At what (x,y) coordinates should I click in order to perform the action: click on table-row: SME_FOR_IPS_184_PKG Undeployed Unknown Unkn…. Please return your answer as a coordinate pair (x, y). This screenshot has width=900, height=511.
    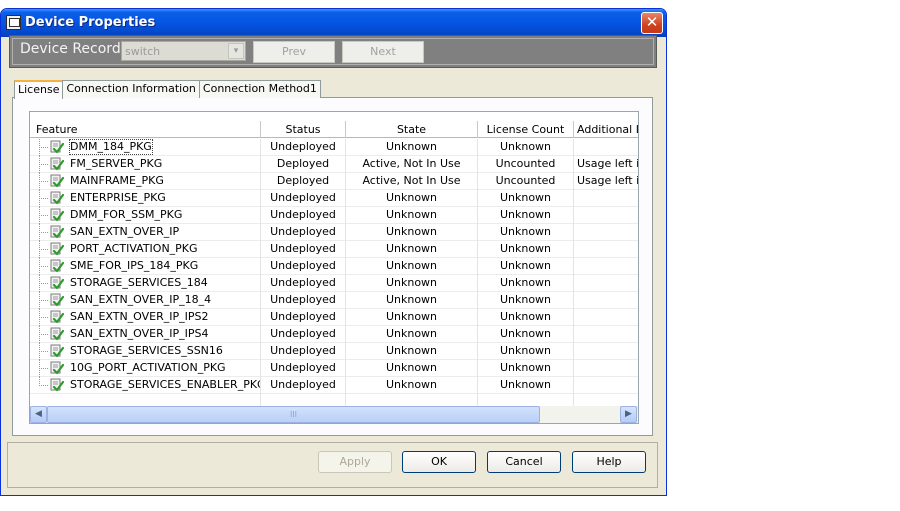
    Looking at the image, I should click on (334, 266).